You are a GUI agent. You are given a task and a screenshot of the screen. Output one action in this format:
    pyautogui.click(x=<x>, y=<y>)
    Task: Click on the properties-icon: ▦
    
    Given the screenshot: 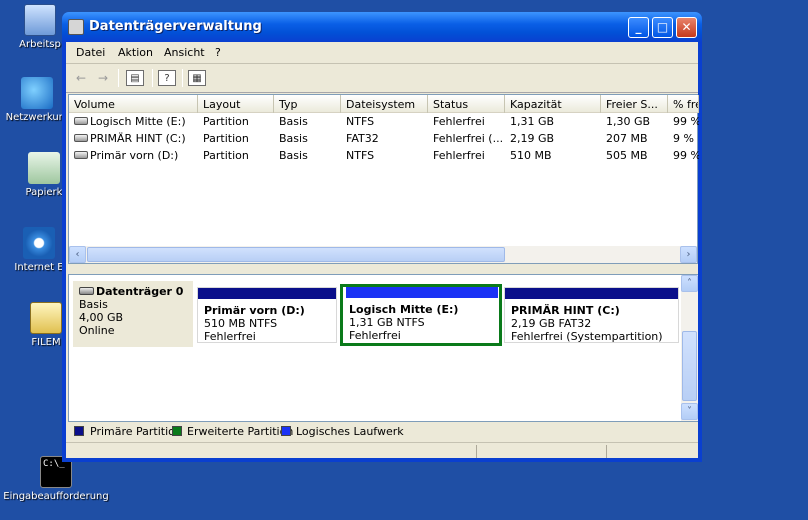 What is the action you would take?
    pyautogui.click(x=197, y=78)
    